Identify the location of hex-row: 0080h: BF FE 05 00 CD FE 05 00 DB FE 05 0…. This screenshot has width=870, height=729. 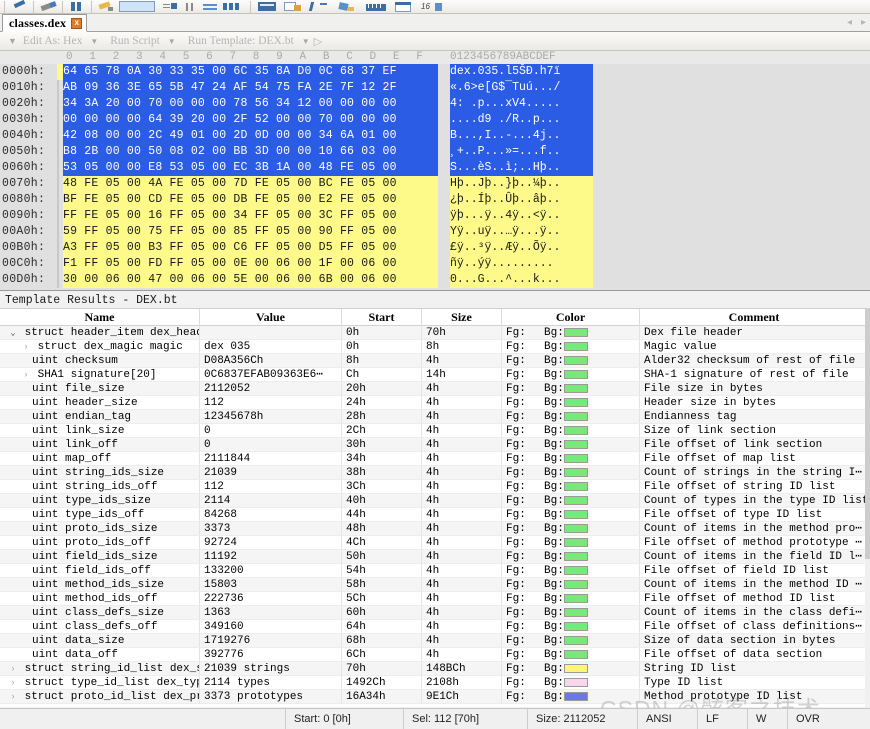
(435, 200).